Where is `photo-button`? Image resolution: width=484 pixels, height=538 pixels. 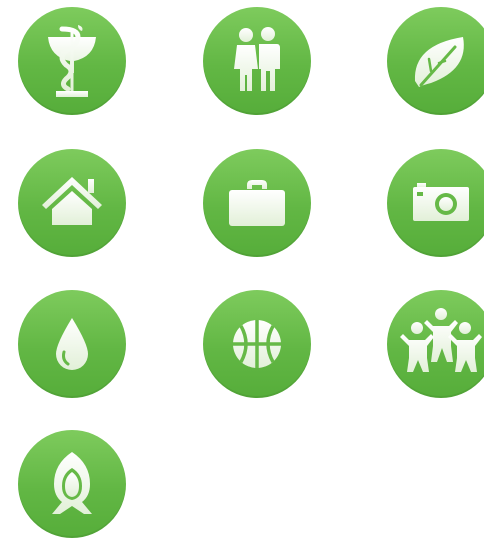 photo-button is located at coordinates (435, 203).